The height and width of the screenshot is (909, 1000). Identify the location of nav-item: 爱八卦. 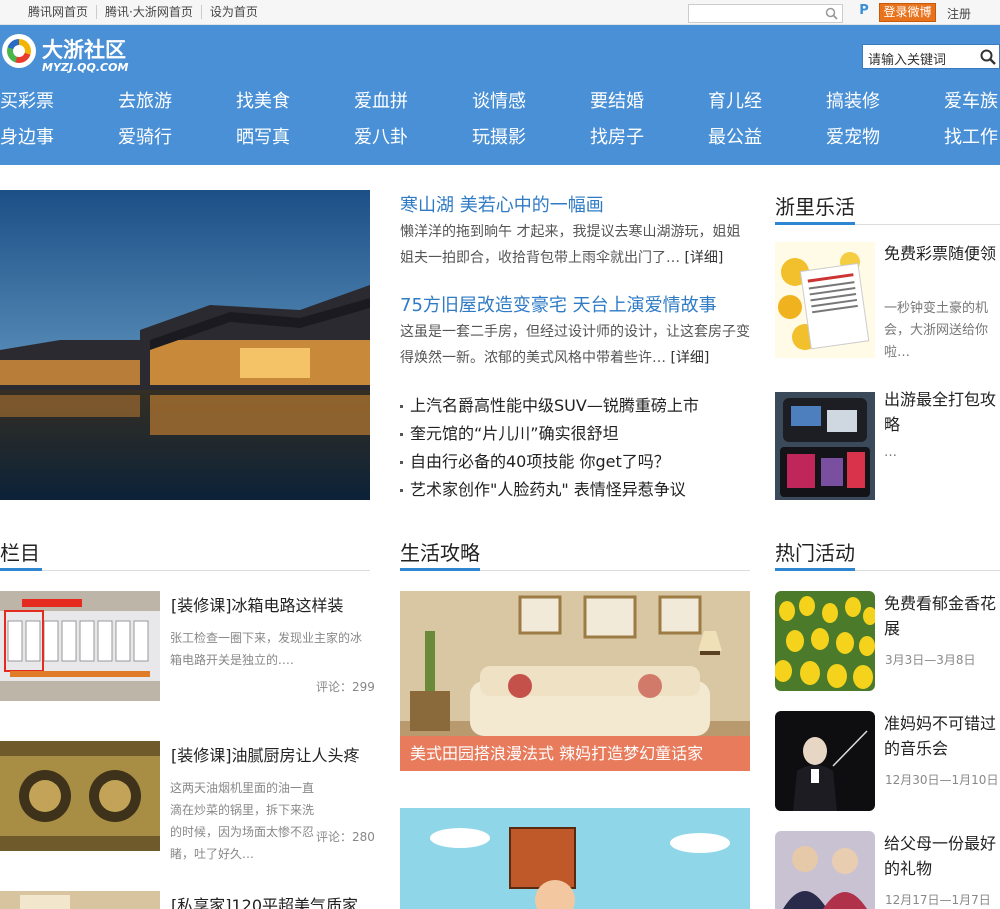
(381, 136).